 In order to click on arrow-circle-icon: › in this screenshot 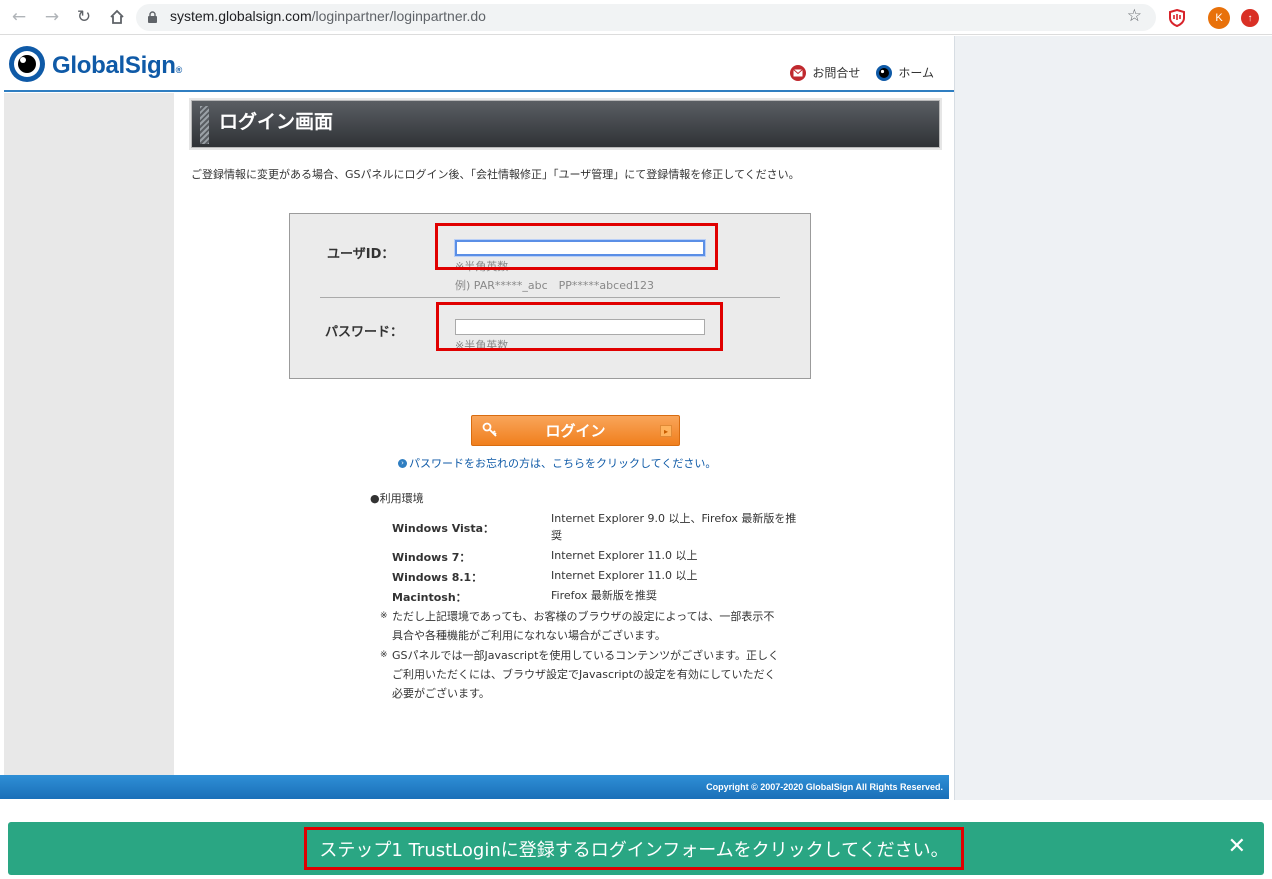, I will do `click(402, 463)`.